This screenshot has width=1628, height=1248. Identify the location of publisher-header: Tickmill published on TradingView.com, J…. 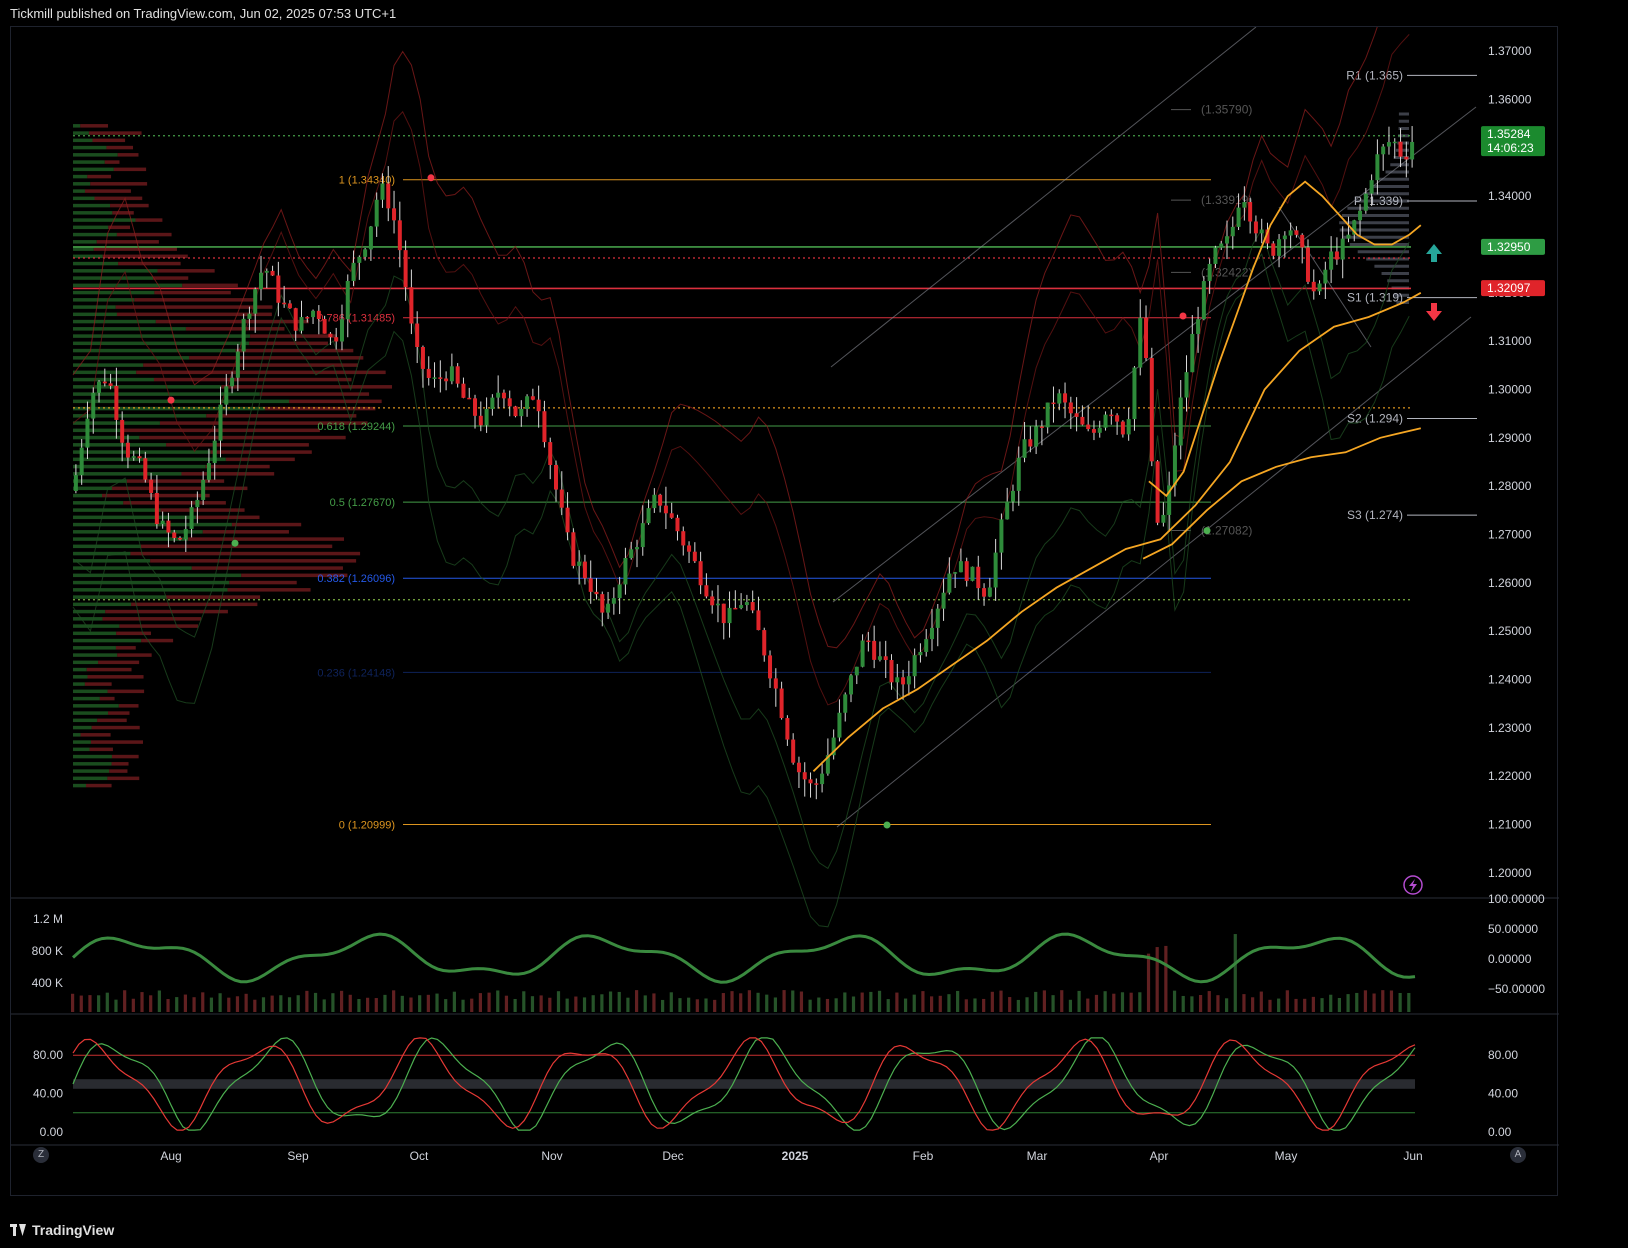
(203, 13).